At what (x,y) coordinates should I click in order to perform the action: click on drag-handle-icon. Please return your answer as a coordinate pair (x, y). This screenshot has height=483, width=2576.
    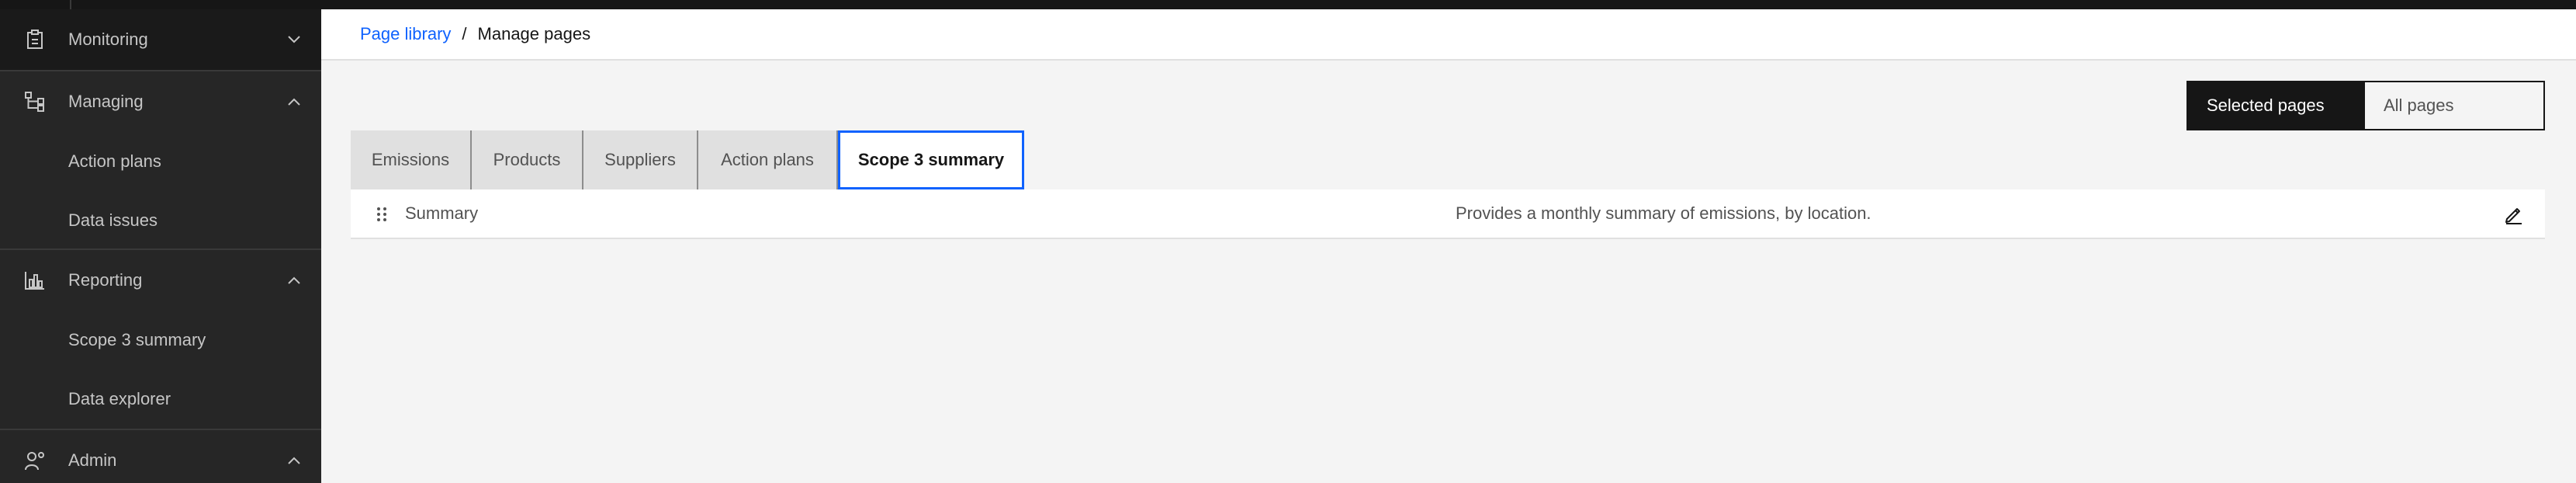
    Looking at the image, I should click on (382, 214).